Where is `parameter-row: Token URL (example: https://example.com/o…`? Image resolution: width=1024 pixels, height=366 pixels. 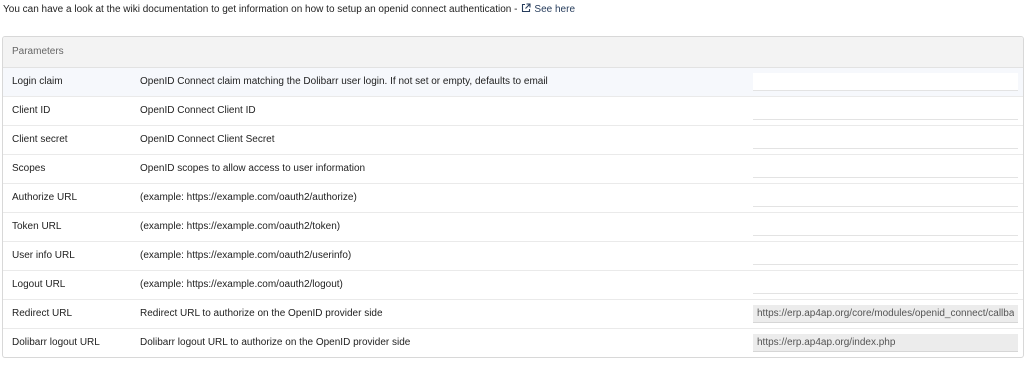 parameter-row: Token URL (example: https://example.com/o… is located at coordinates (513, 227).